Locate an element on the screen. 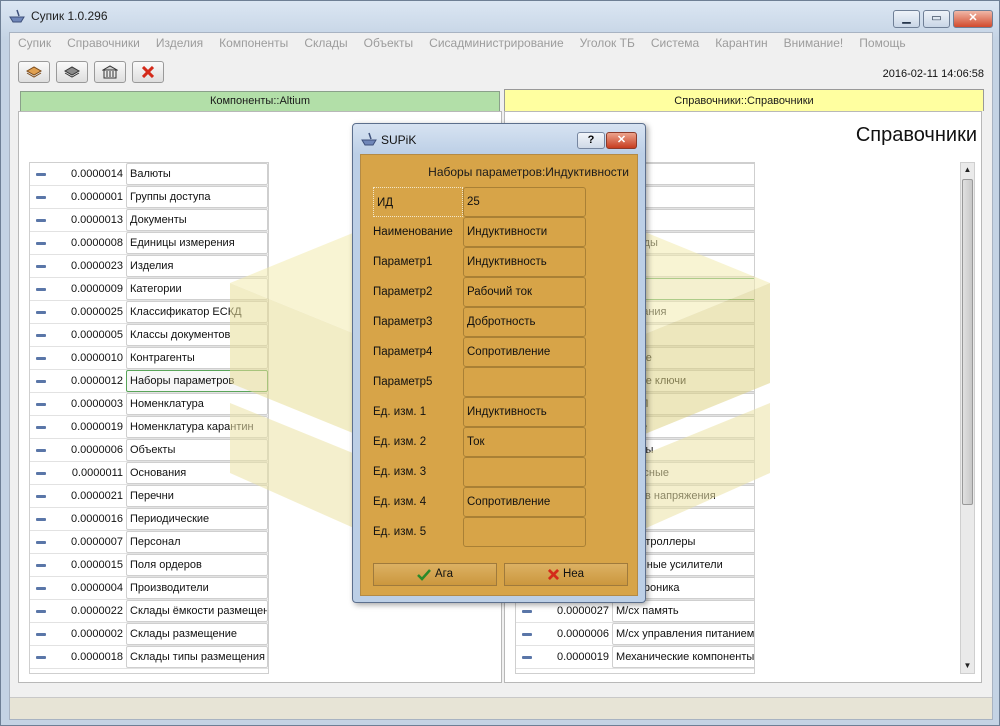  menu-item-supik: Супик is located at coordinates (34, 43).